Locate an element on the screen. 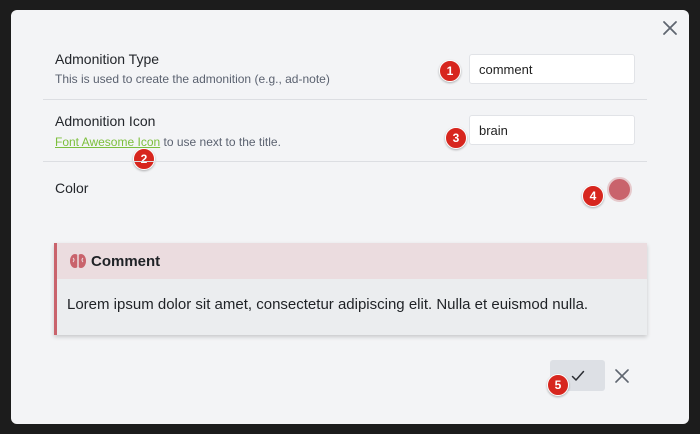 This screenshot has height=434, width=700. close-modal-icon is located at coordinates (670, 28).